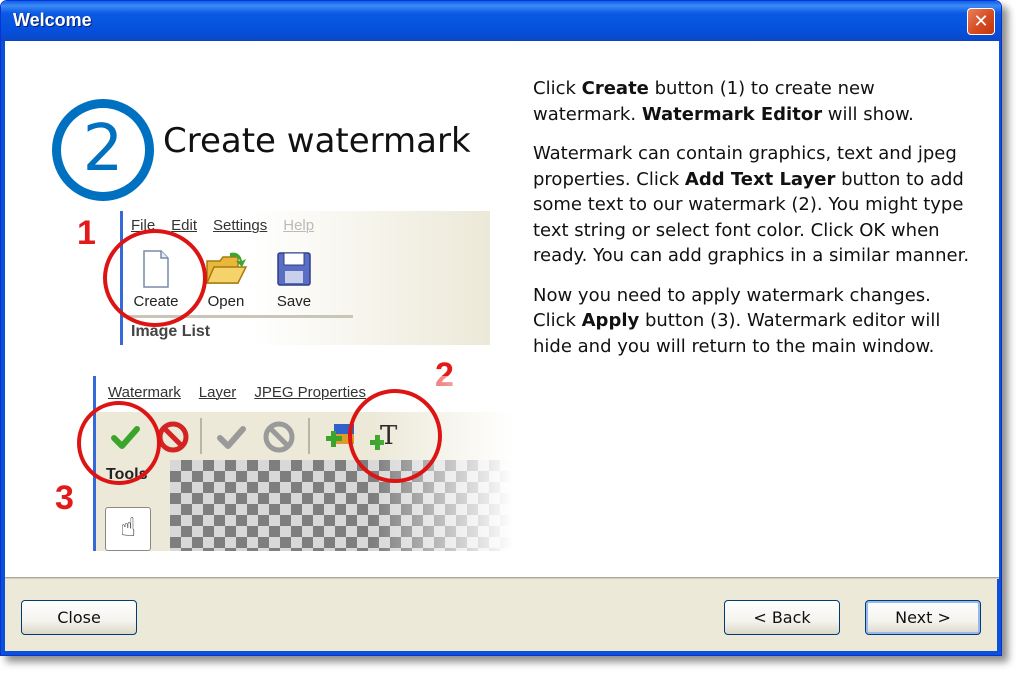 The image size is (1020, 673). Describe the element at coordinates (52, 20) in the screenshot. I see `window-title: Welcome` at that location.